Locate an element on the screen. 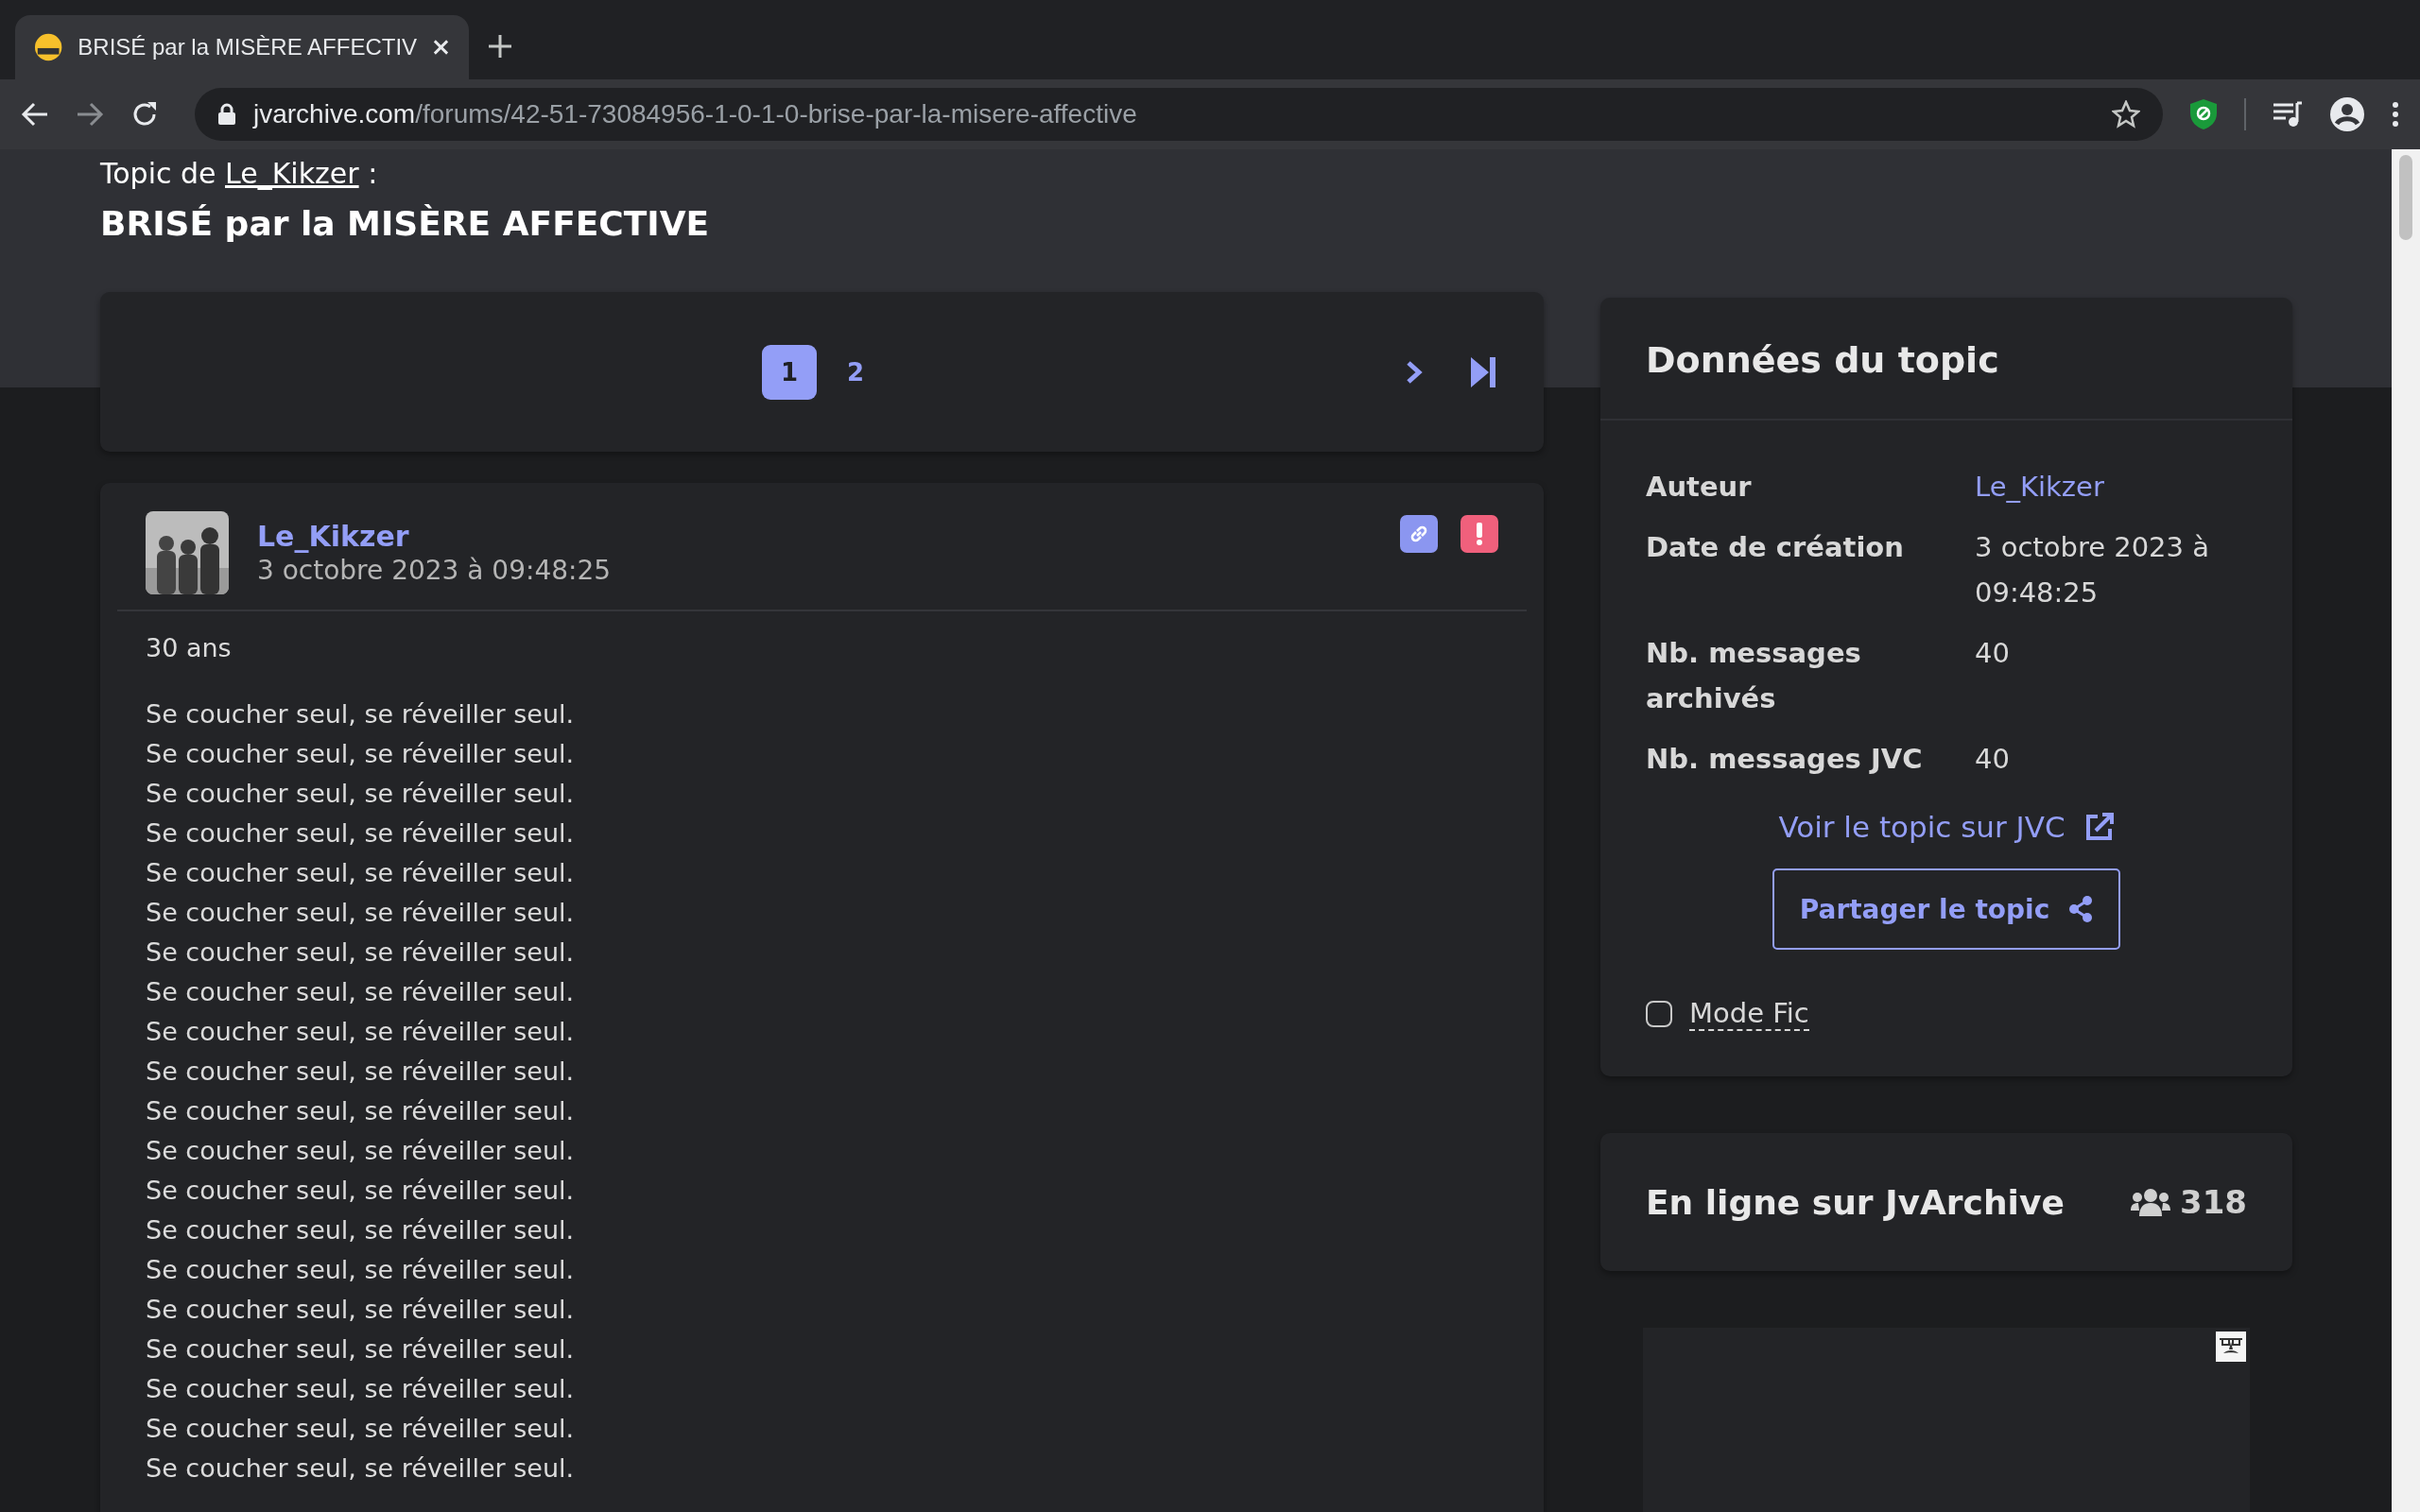 The width and height of the screenshot is (2420, 1512). card-title: Données du topic is located at coordinates (1946, 359).